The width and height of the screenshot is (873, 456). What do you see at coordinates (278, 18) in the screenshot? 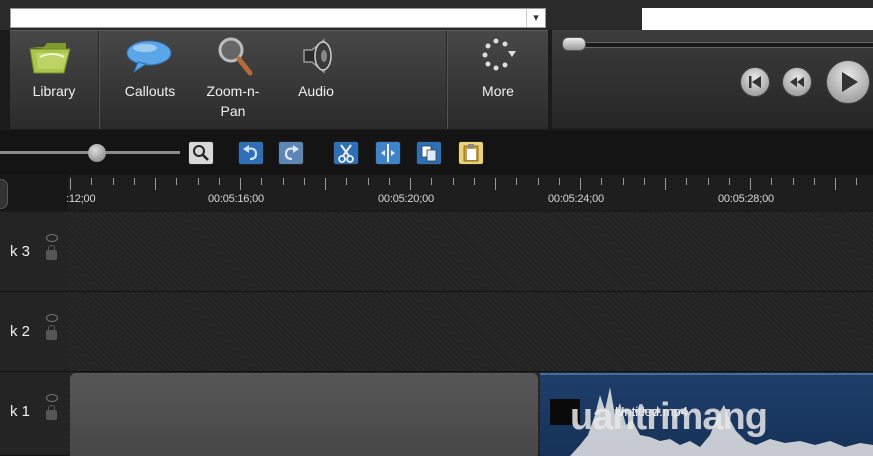
I see `canvas-size-dropdown: ▾` at bounding box center [278, 18].